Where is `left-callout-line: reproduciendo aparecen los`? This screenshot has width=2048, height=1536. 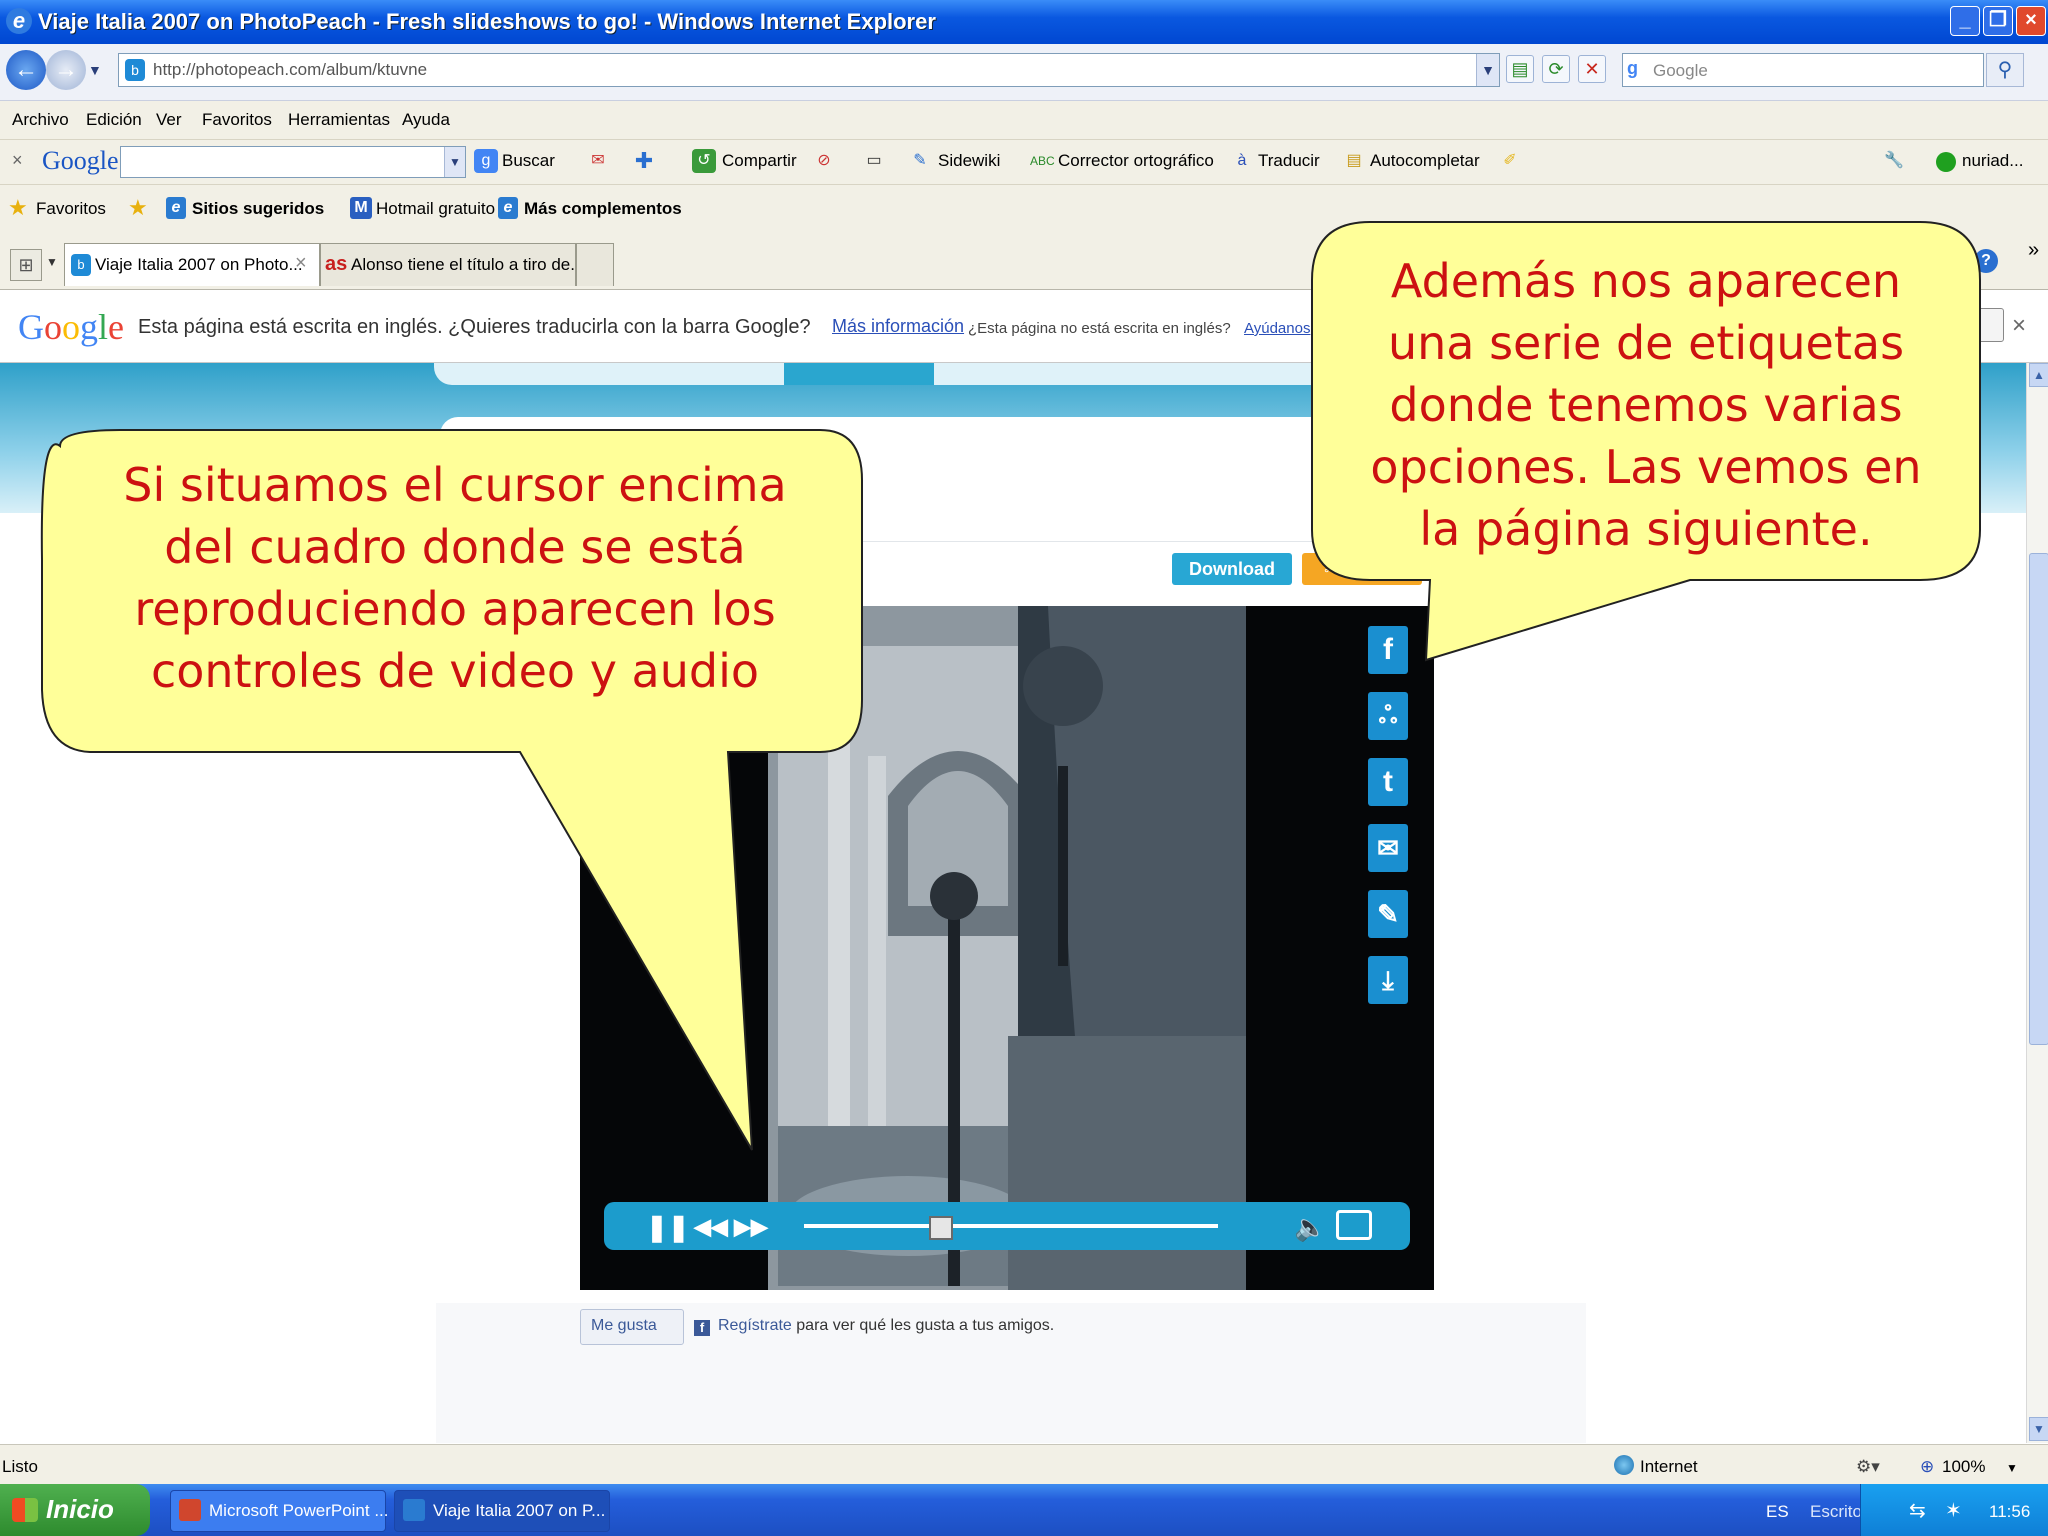
left-callout-line: reproduciendo aparecen los is located at coordinates (455, 609).